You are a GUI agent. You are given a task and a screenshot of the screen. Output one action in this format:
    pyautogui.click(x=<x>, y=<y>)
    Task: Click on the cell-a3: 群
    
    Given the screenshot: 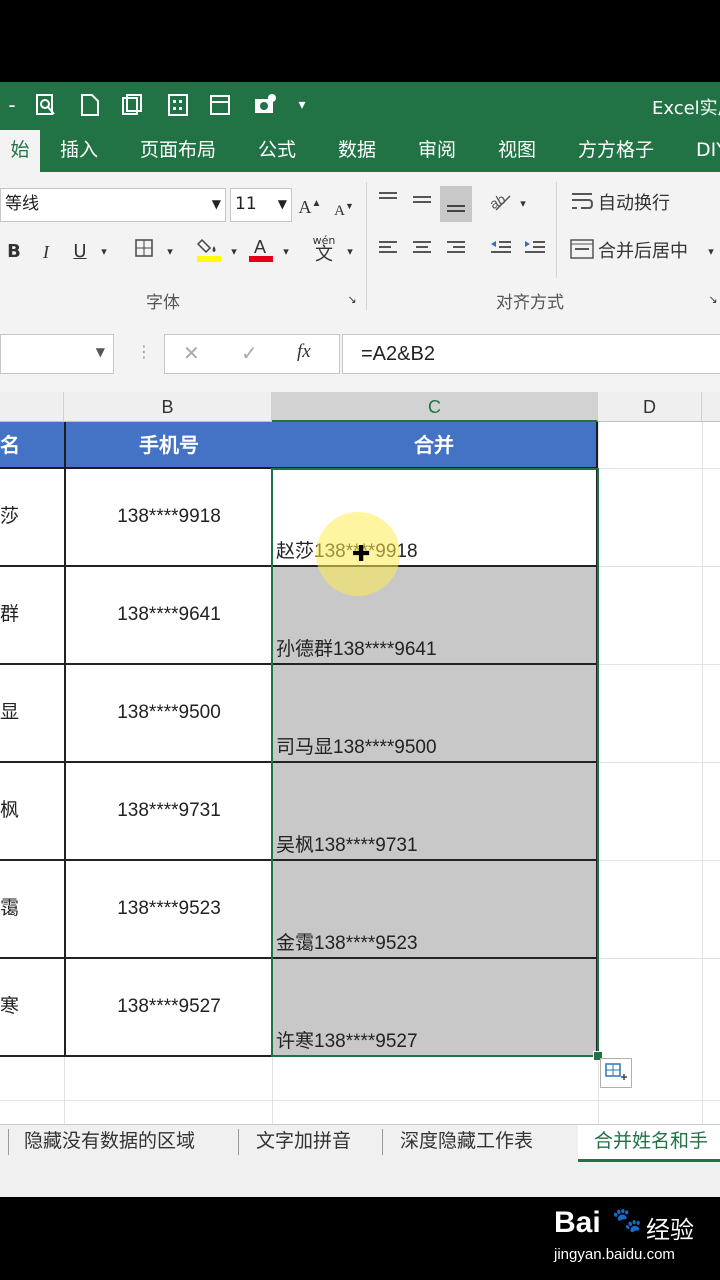 What is the action you would take?
    pyautogui.click(x=33, y=616)
    